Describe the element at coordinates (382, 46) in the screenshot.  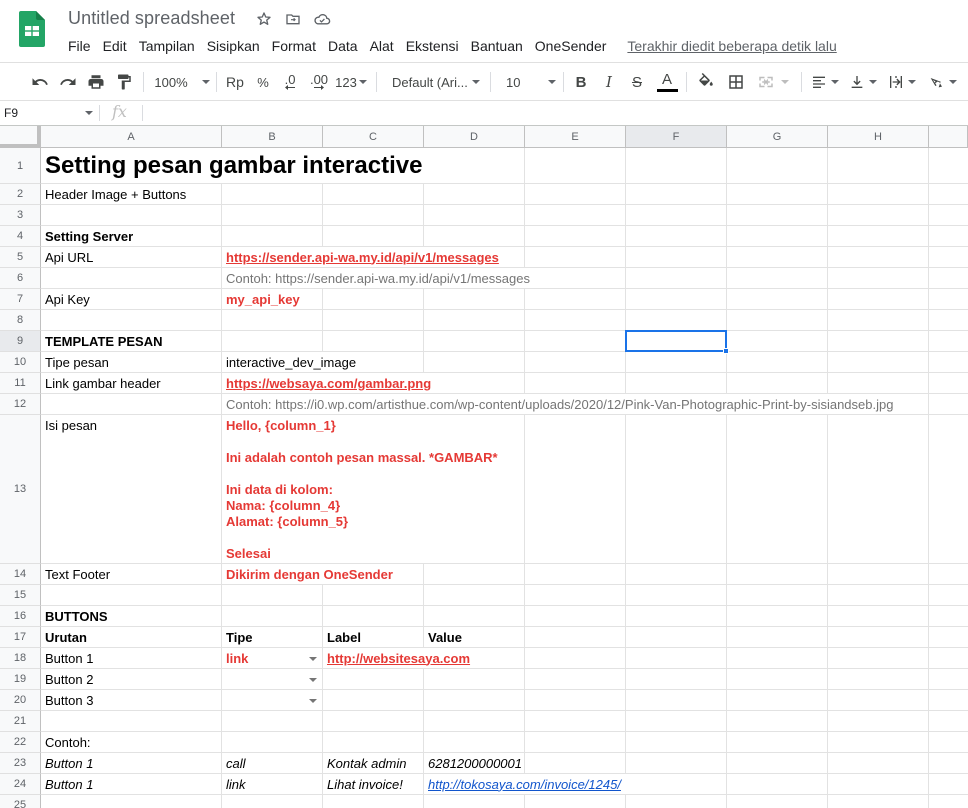
I see `menu-tools: Alat` at that location.